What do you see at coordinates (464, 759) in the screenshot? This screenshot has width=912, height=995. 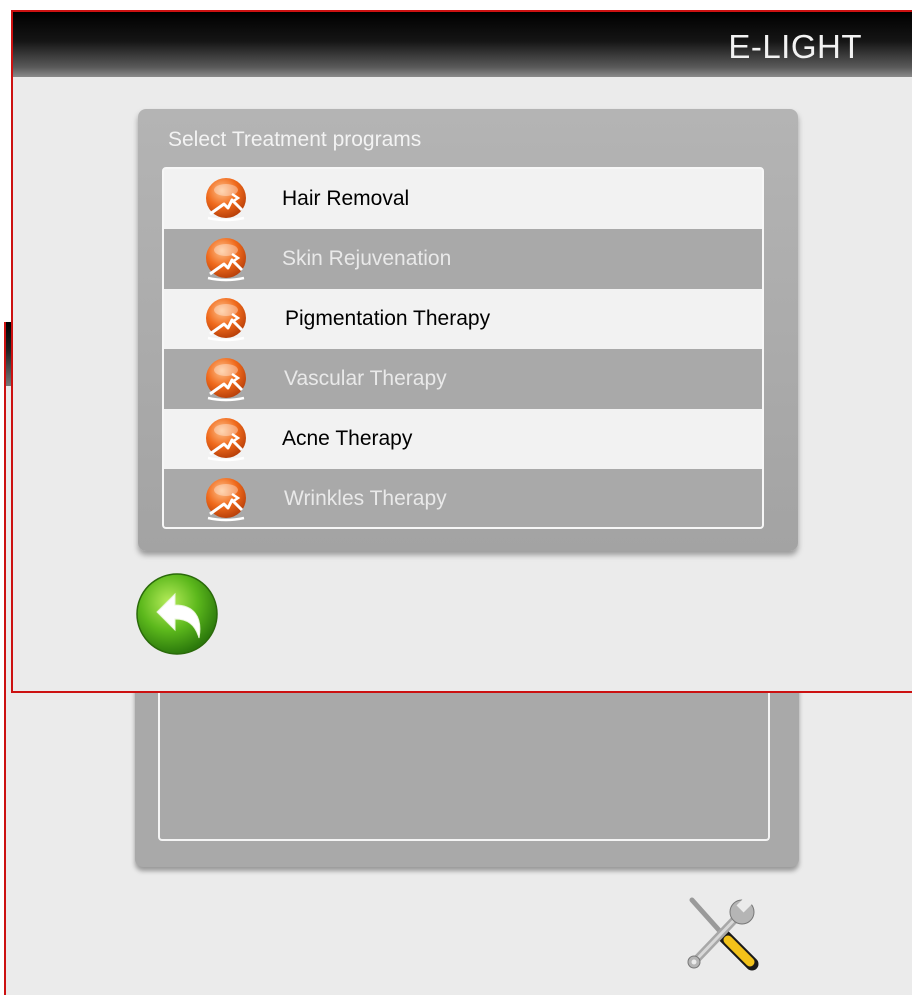 I see `background-panel-inner` at bounding box center [464, 759].